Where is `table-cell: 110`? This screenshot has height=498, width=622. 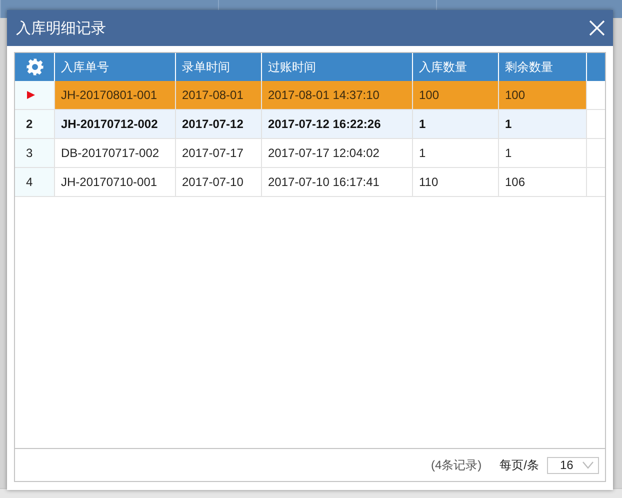 table-cell: 110 is located at coordinates (456, 182).